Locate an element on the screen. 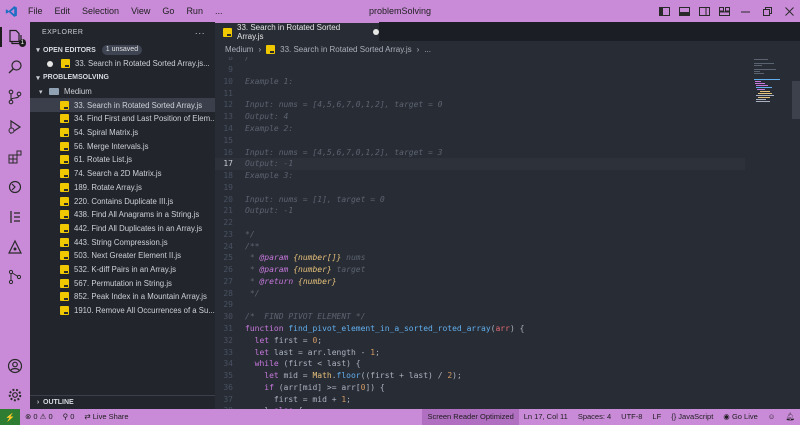 This screenshot has height=425, width=800. code-line: 28 */ is located at coordinates (480, 293).